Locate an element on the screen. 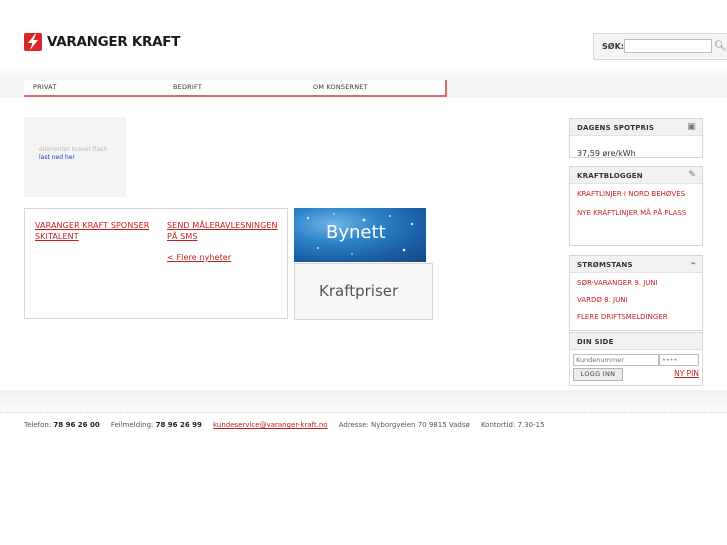 Image resolution: width=727 pixels, height=545 pixels. blog-pen-icon: ✎ is located at coordinates (692, 175).